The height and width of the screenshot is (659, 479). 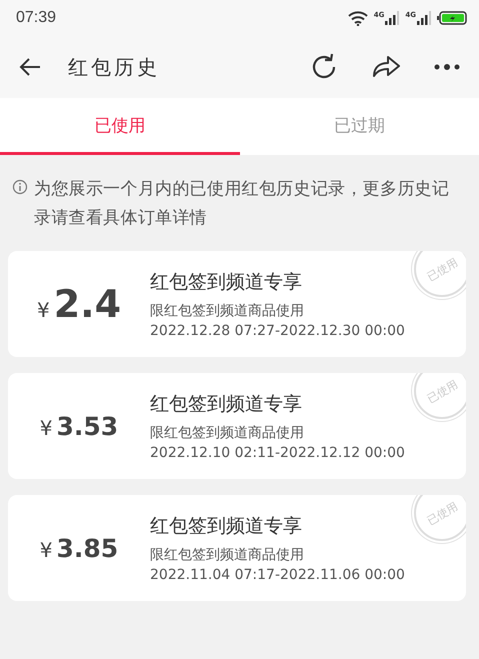 What do you see at coordinates (87, 426) in the screenshot?
I see `coupon-amount: 3.53` at bounding box center [87, 426].